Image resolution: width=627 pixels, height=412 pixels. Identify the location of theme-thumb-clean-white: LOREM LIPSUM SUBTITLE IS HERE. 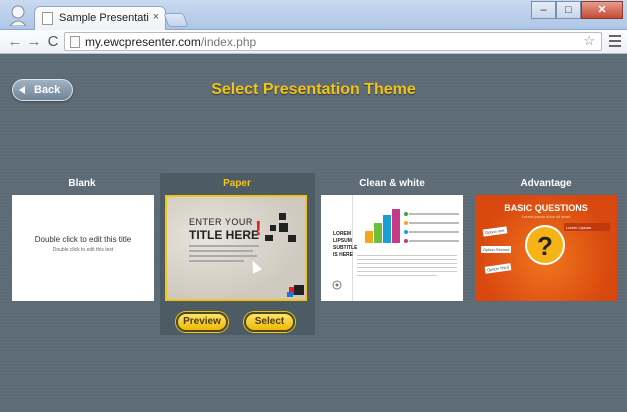
(392, 248).